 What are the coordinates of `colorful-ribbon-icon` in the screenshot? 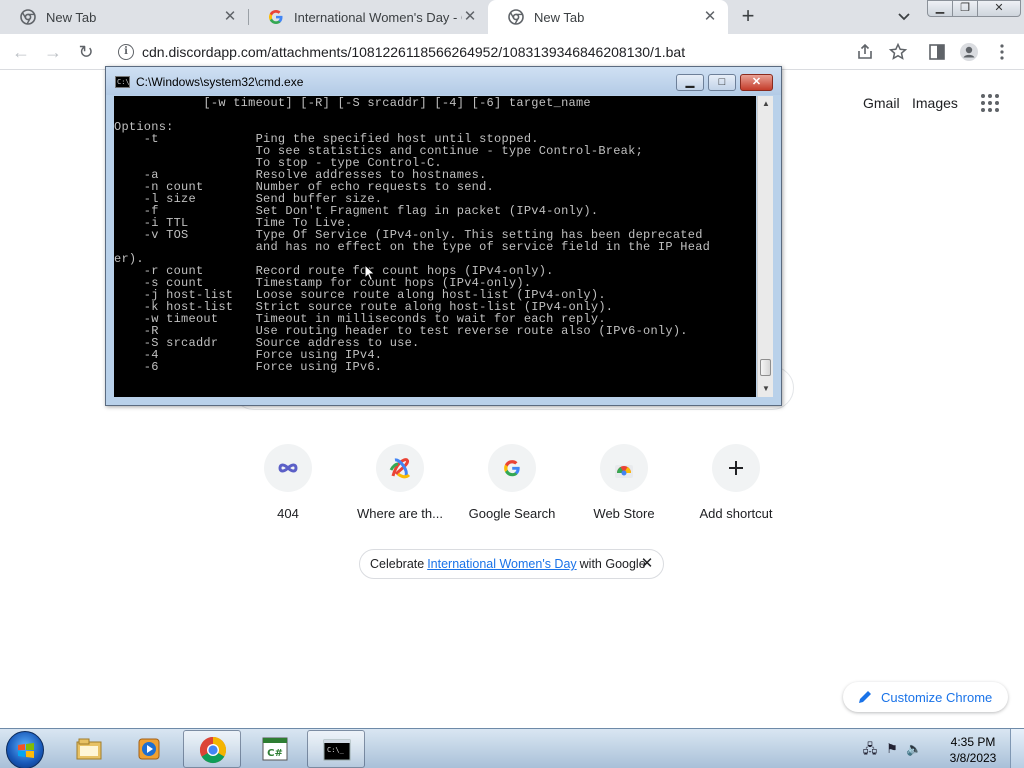 It's located at (400, 468).